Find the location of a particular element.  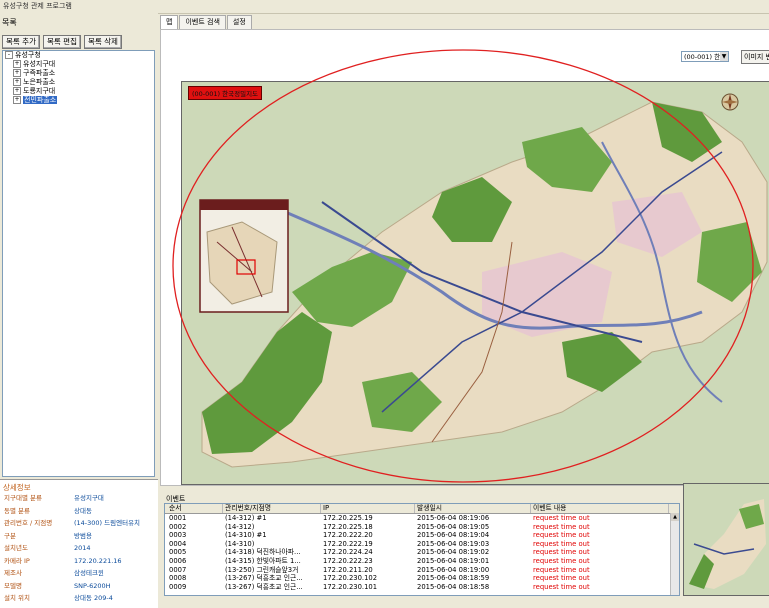

tree-item: + 구즉파출소 is located at coordinates (78, 73).